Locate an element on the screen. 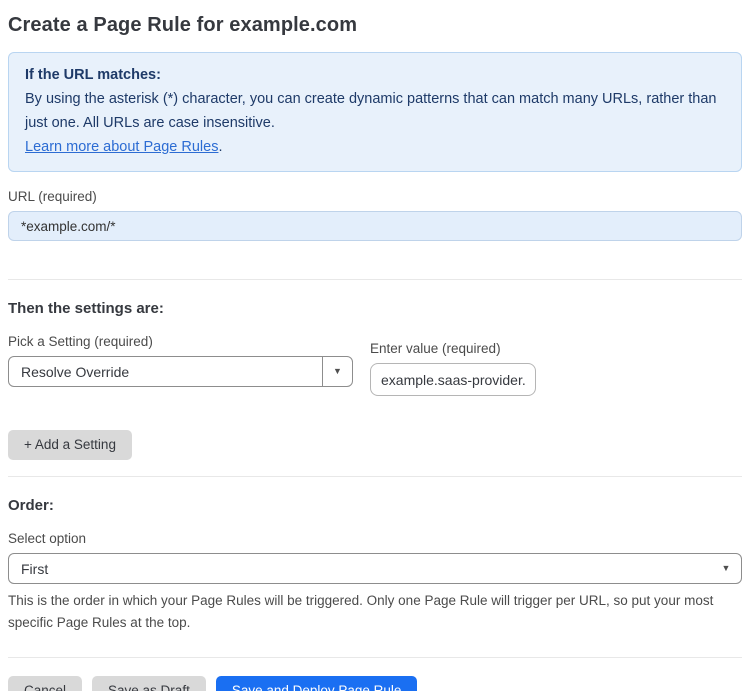 The height and width of the screenshot is (691, 750). learn-more-link: Learn more about Page Rules is located at coordinates (121, 147).